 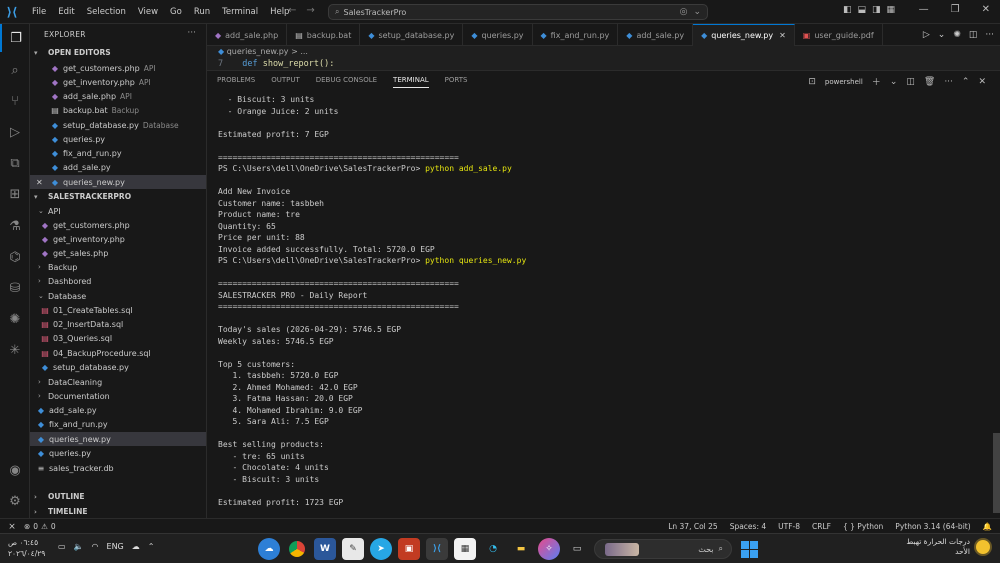 What do you see at coordinates (124, 468) in the screenshot?
I see `tree-file: ≡ sales_tracker.db` at bounding box center [124, 468].